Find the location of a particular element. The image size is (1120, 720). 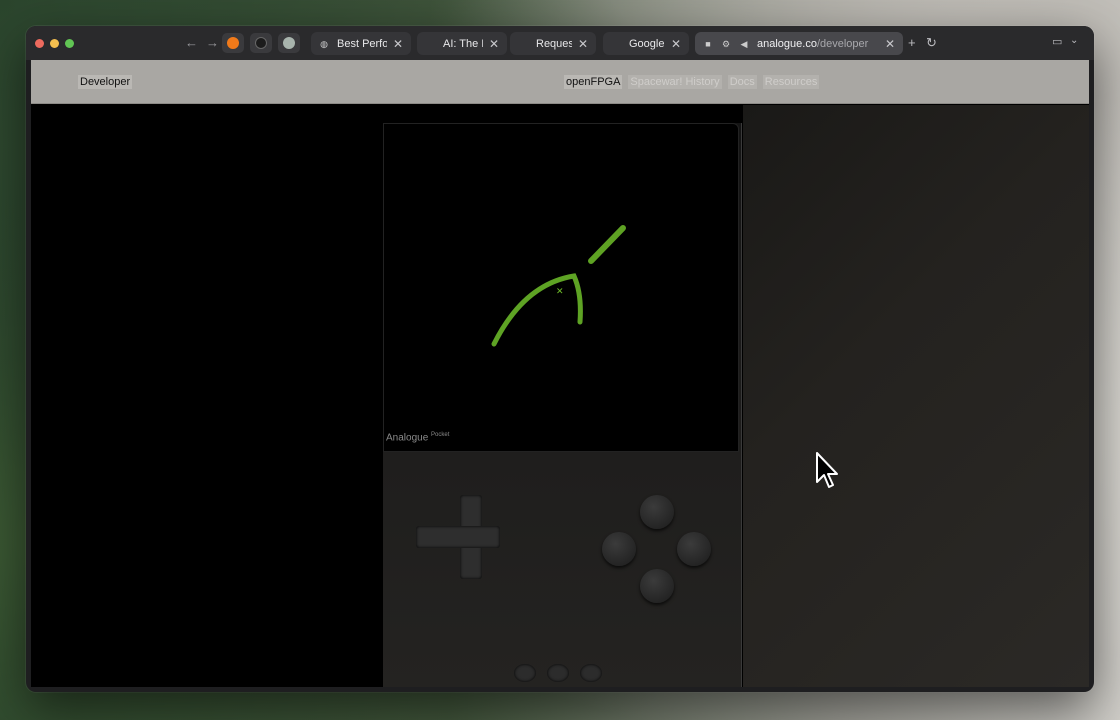

address-bar: analogue.co/developer is located at coordinates (818, 44).